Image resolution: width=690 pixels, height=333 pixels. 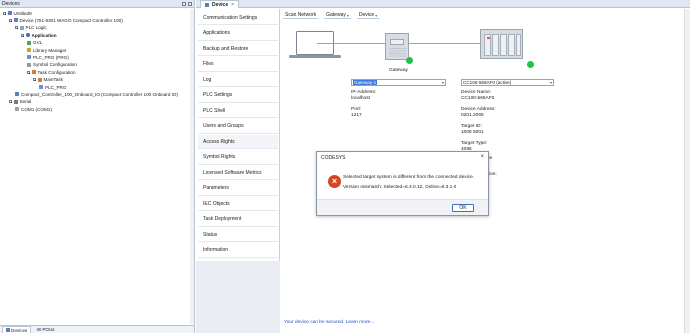 What do you see at coordinates (22, 13) in the screenshot?
I see `tree-item-label: Untitled9` at bounding box center [22, 13].